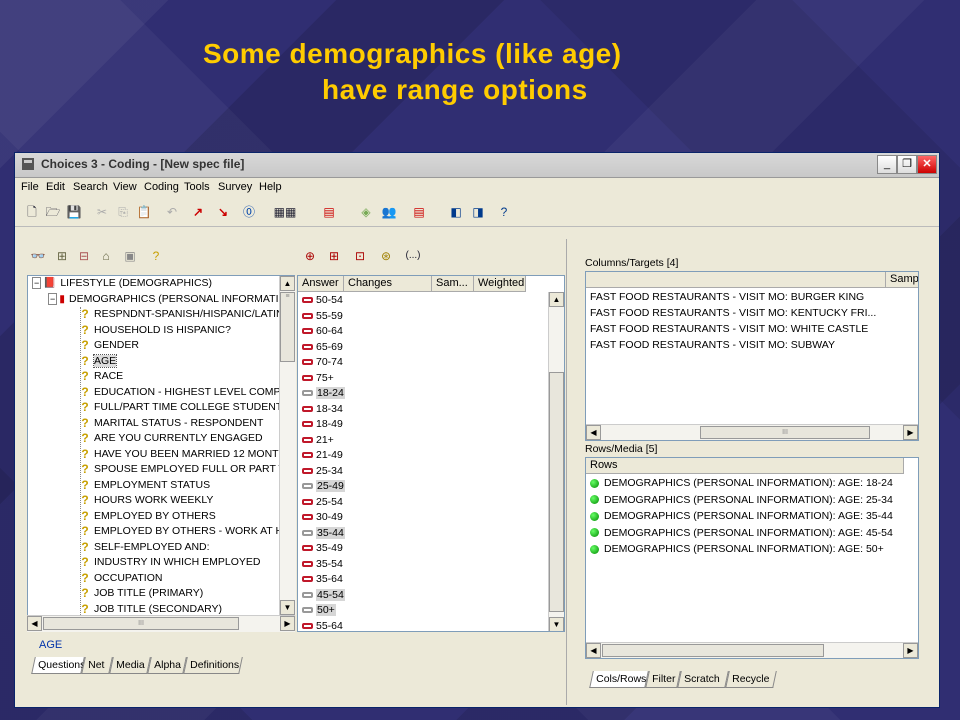  I want to click on tree-question-row: ? HOUSEHOLD IS HISPANIC?, so click(155, 331).